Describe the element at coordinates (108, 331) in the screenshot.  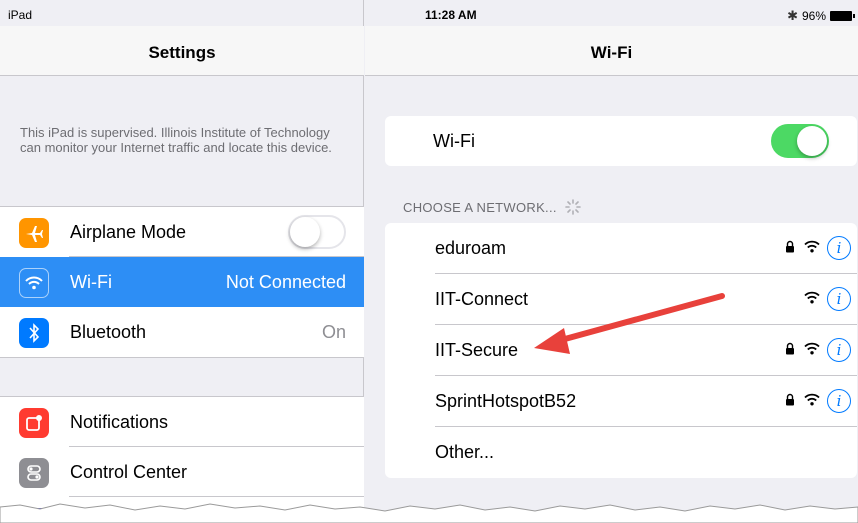
I see `settings-item-label: Bluetooth` at that location.